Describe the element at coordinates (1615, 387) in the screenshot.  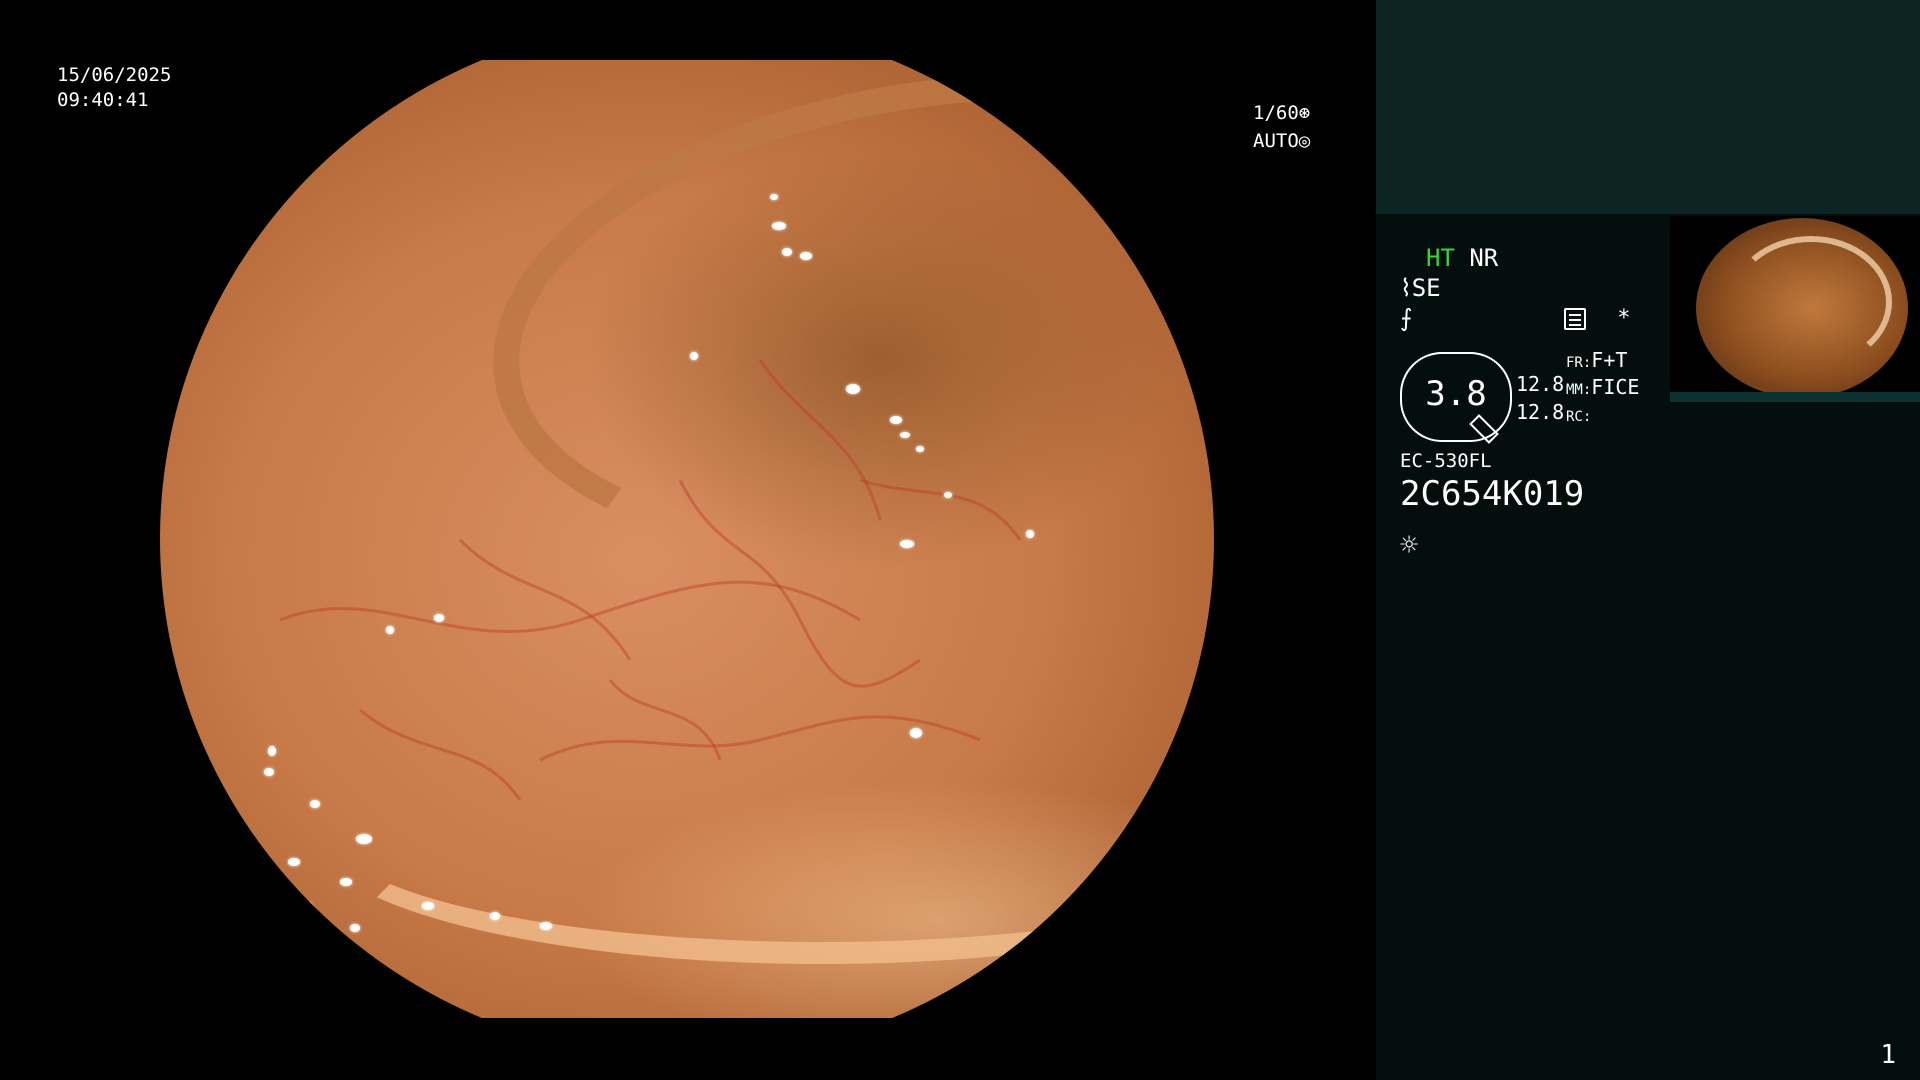
I see `mm-value: FICE` at that location.